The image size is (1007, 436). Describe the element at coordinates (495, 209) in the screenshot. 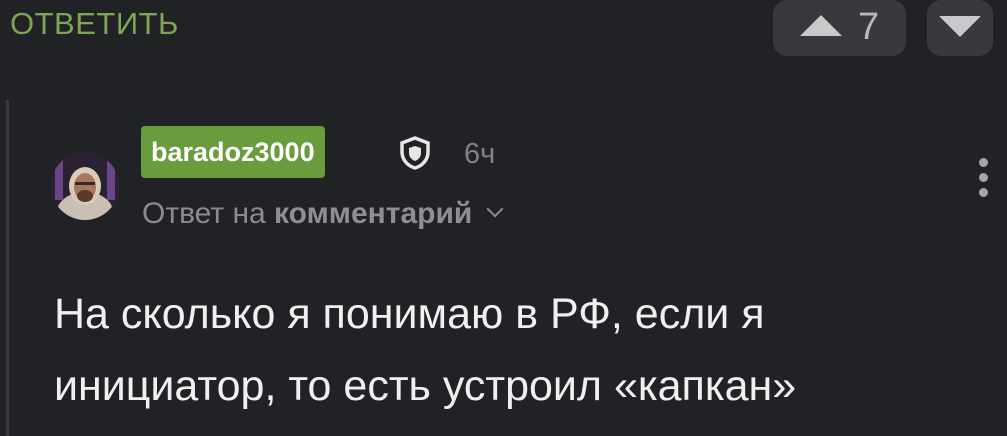

I see `chevron-down-icon` at that location.